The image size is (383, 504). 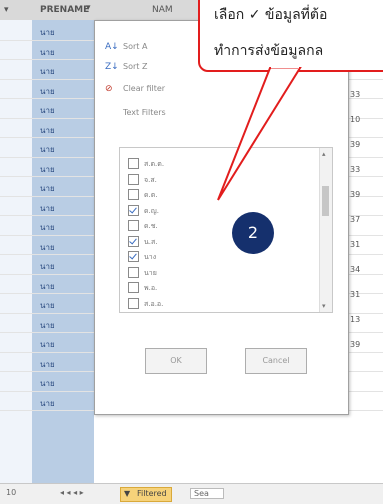 What do you see at coordinates (355, 219) in the screenshot?
I see `partial-cell: 37` at bounding box center [355, 219].